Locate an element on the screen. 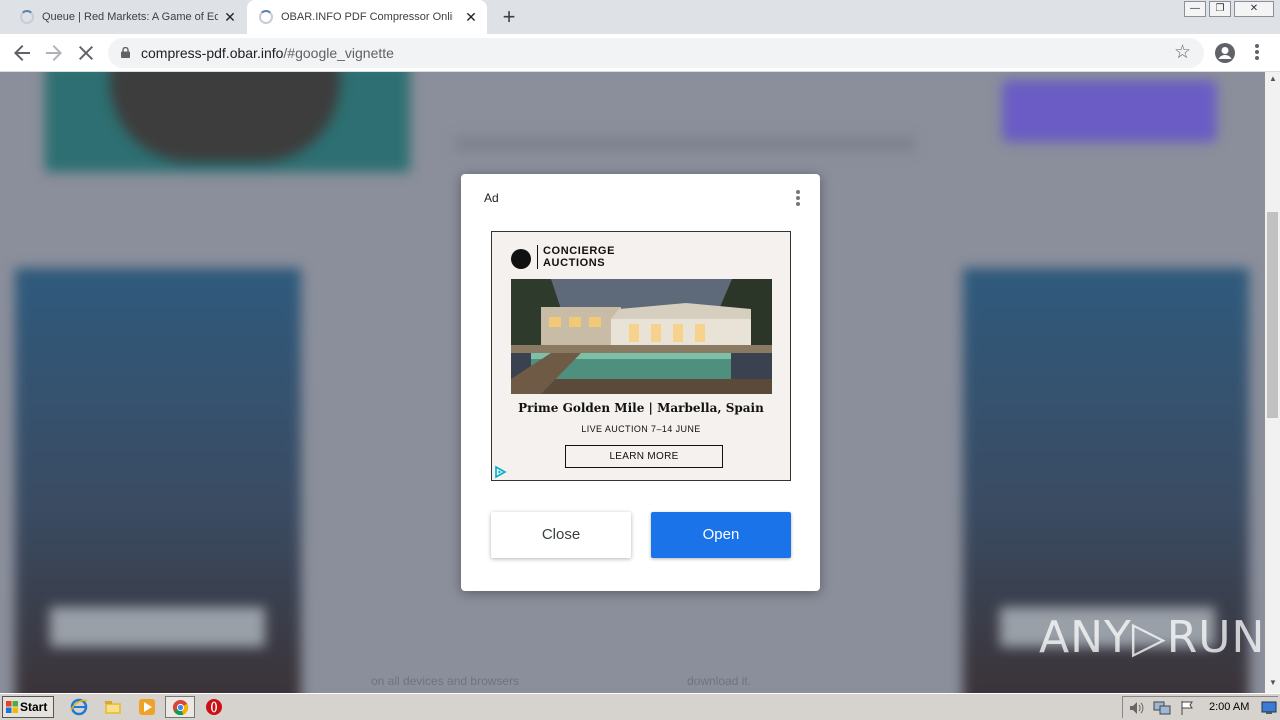 The width and height of the screenshot is (1280, 720). tab-title: OBAR.INFO PDF Compressor Online is located at coordinates (367, 17).